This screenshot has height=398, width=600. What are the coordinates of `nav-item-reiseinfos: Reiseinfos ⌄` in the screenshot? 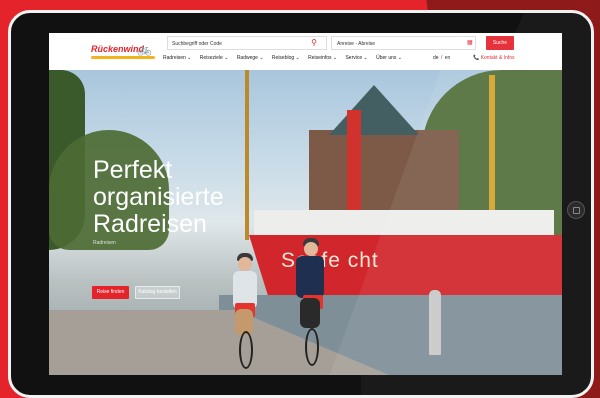 It's located at (322, 58).